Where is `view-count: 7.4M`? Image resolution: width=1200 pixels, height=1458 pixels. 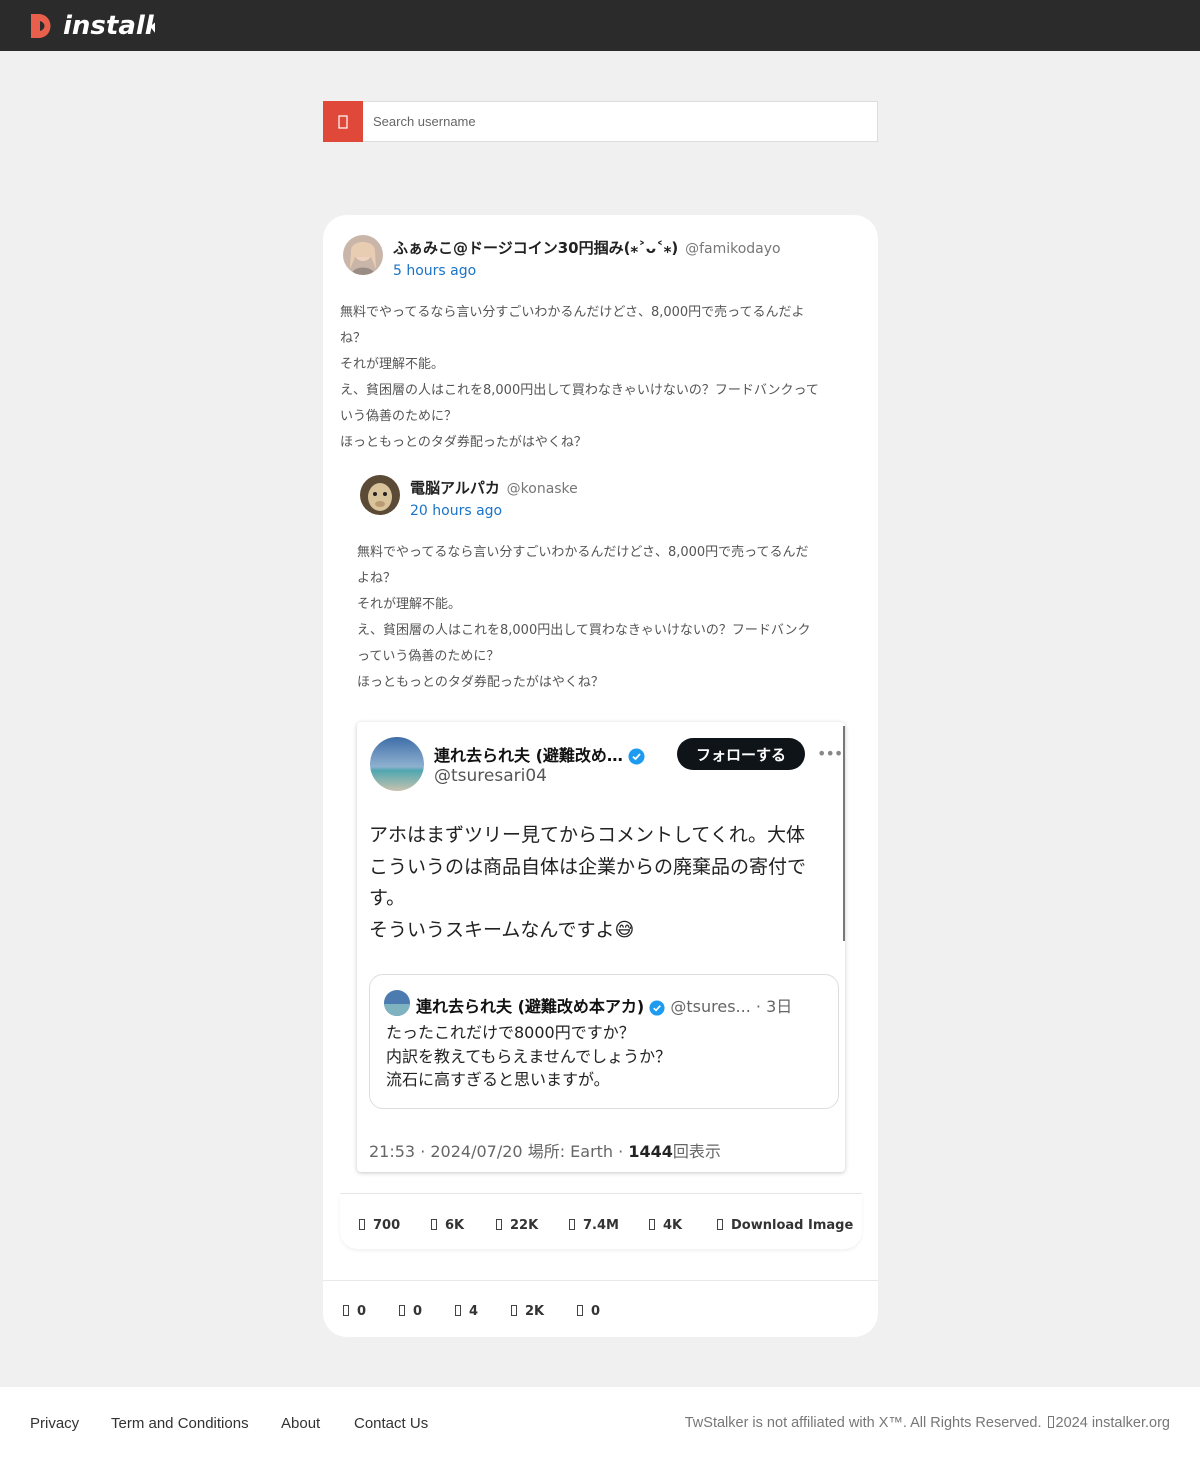
view-count: 7.4M is located at coordinates (594, 1225).